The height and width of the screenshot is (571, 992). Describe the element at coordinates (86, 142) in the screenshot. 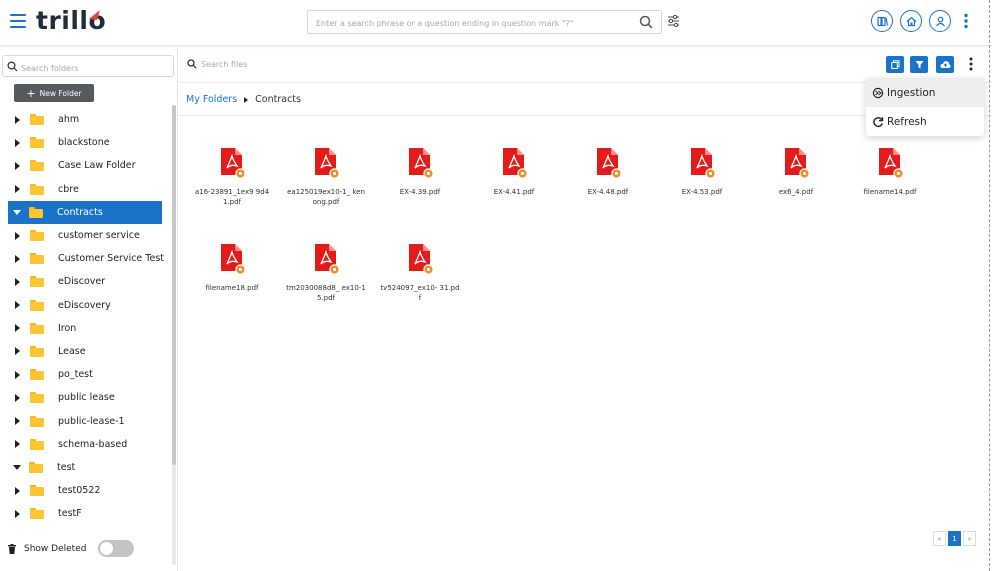

I see `folder-item: blackstone` at that location.